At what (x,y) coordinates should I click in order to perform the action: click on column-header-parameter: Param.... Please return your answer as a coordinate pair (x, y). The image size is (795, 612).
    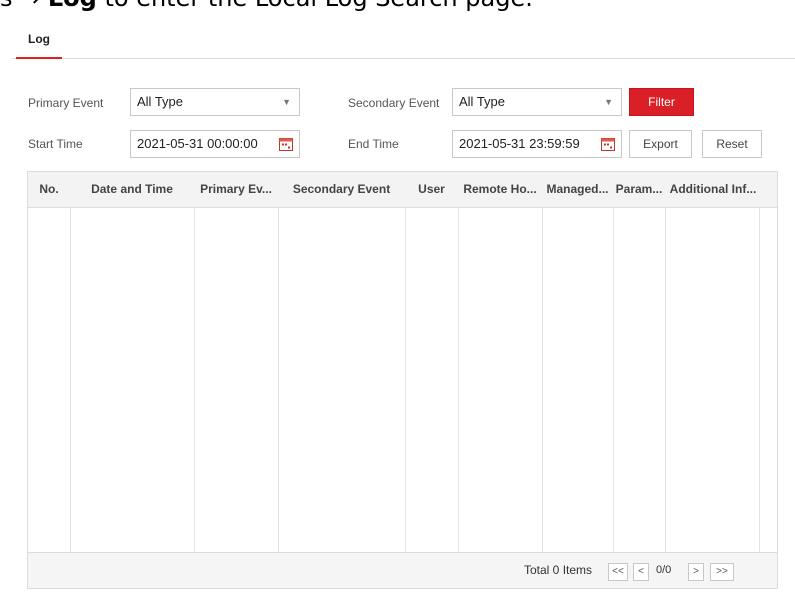
    Looking at the image, I should click on (639, 189).